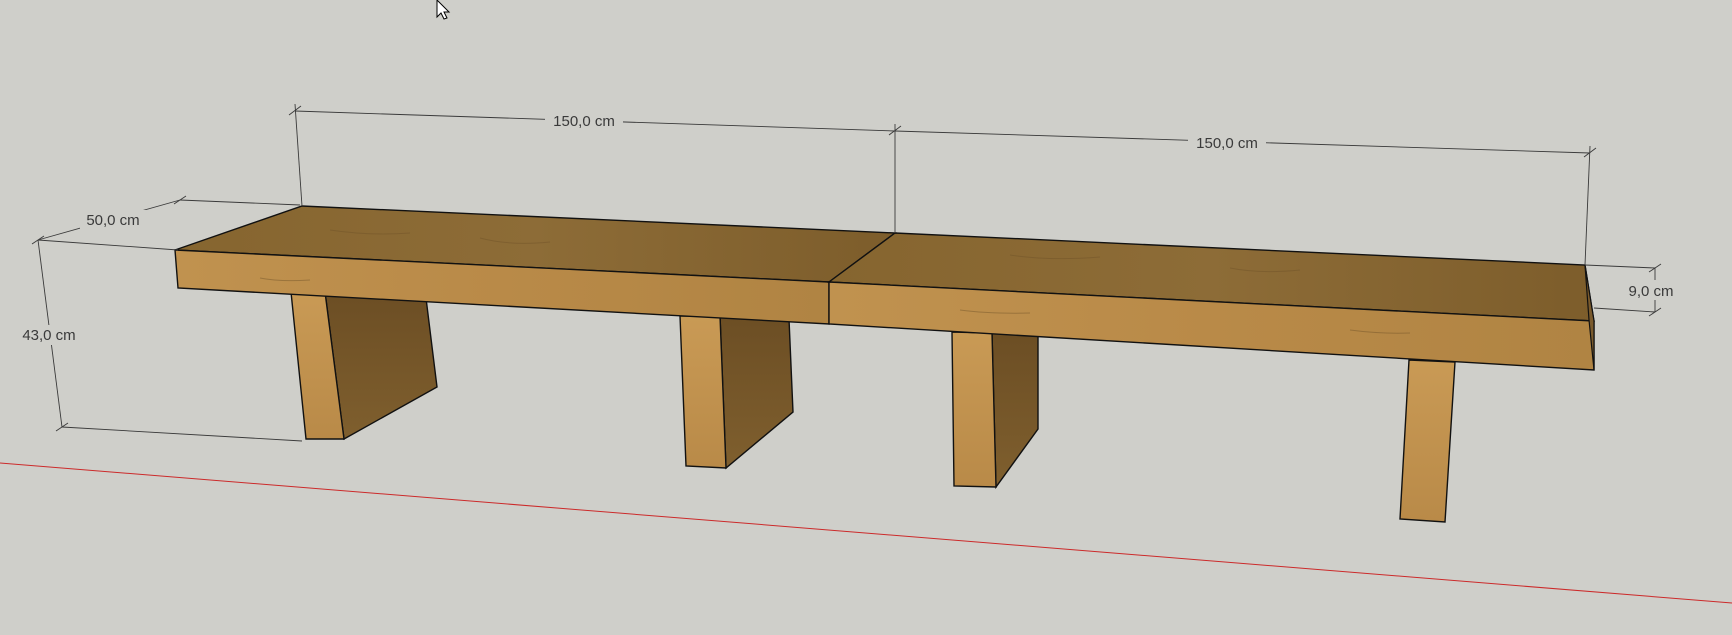 This screenshot has width=1732, height=635. What do you see at coordinates (443, 10) in the screenshot?
I see `arrow-pointer-icon` at bounding box center [443, 10].